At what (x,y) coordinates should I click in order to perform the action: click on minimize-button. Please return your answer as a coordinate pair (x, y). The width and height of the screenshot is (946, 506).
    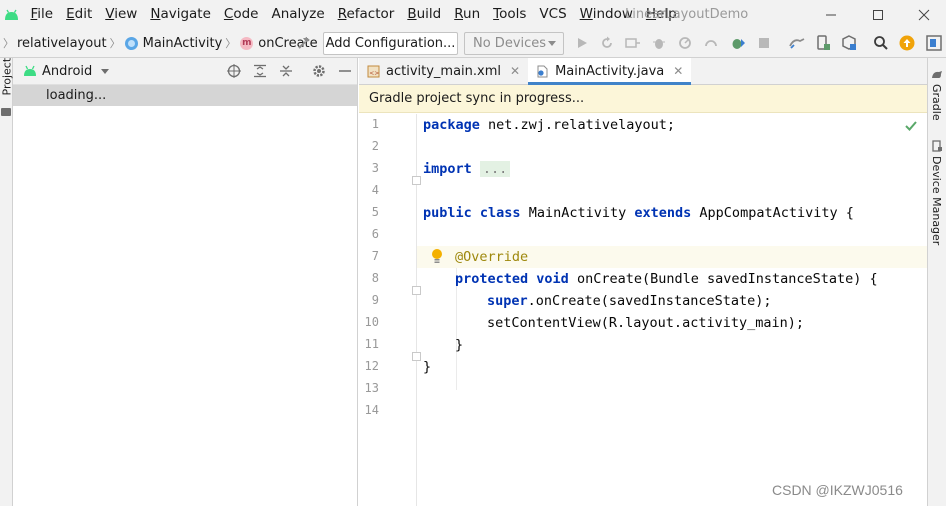
    Looking at the image, I should click on (831, 14).